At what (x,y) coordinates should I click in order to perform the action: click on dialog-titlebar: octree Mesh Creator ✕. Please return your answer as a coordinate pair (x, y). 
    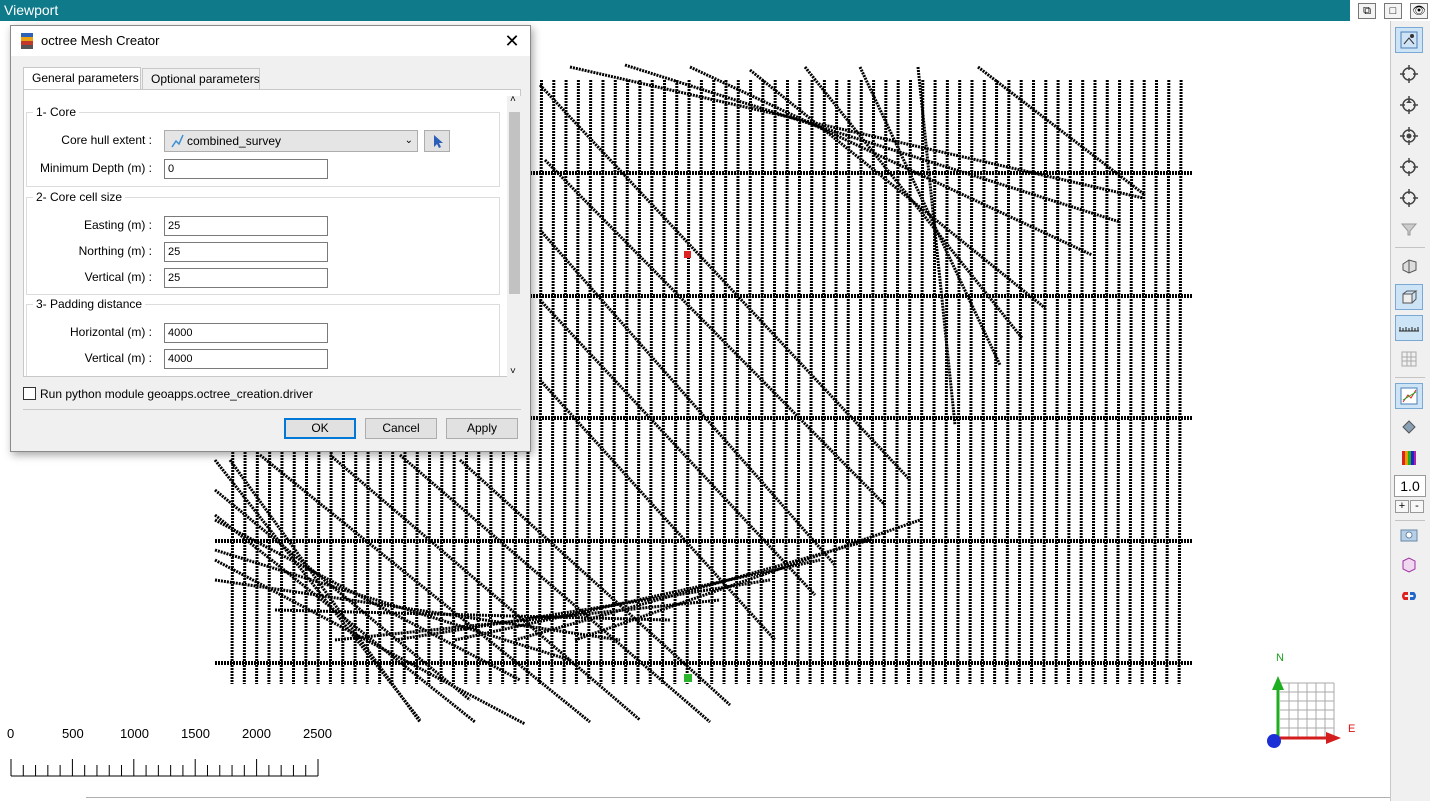
    Looking at the image, I should click on (270, 41).